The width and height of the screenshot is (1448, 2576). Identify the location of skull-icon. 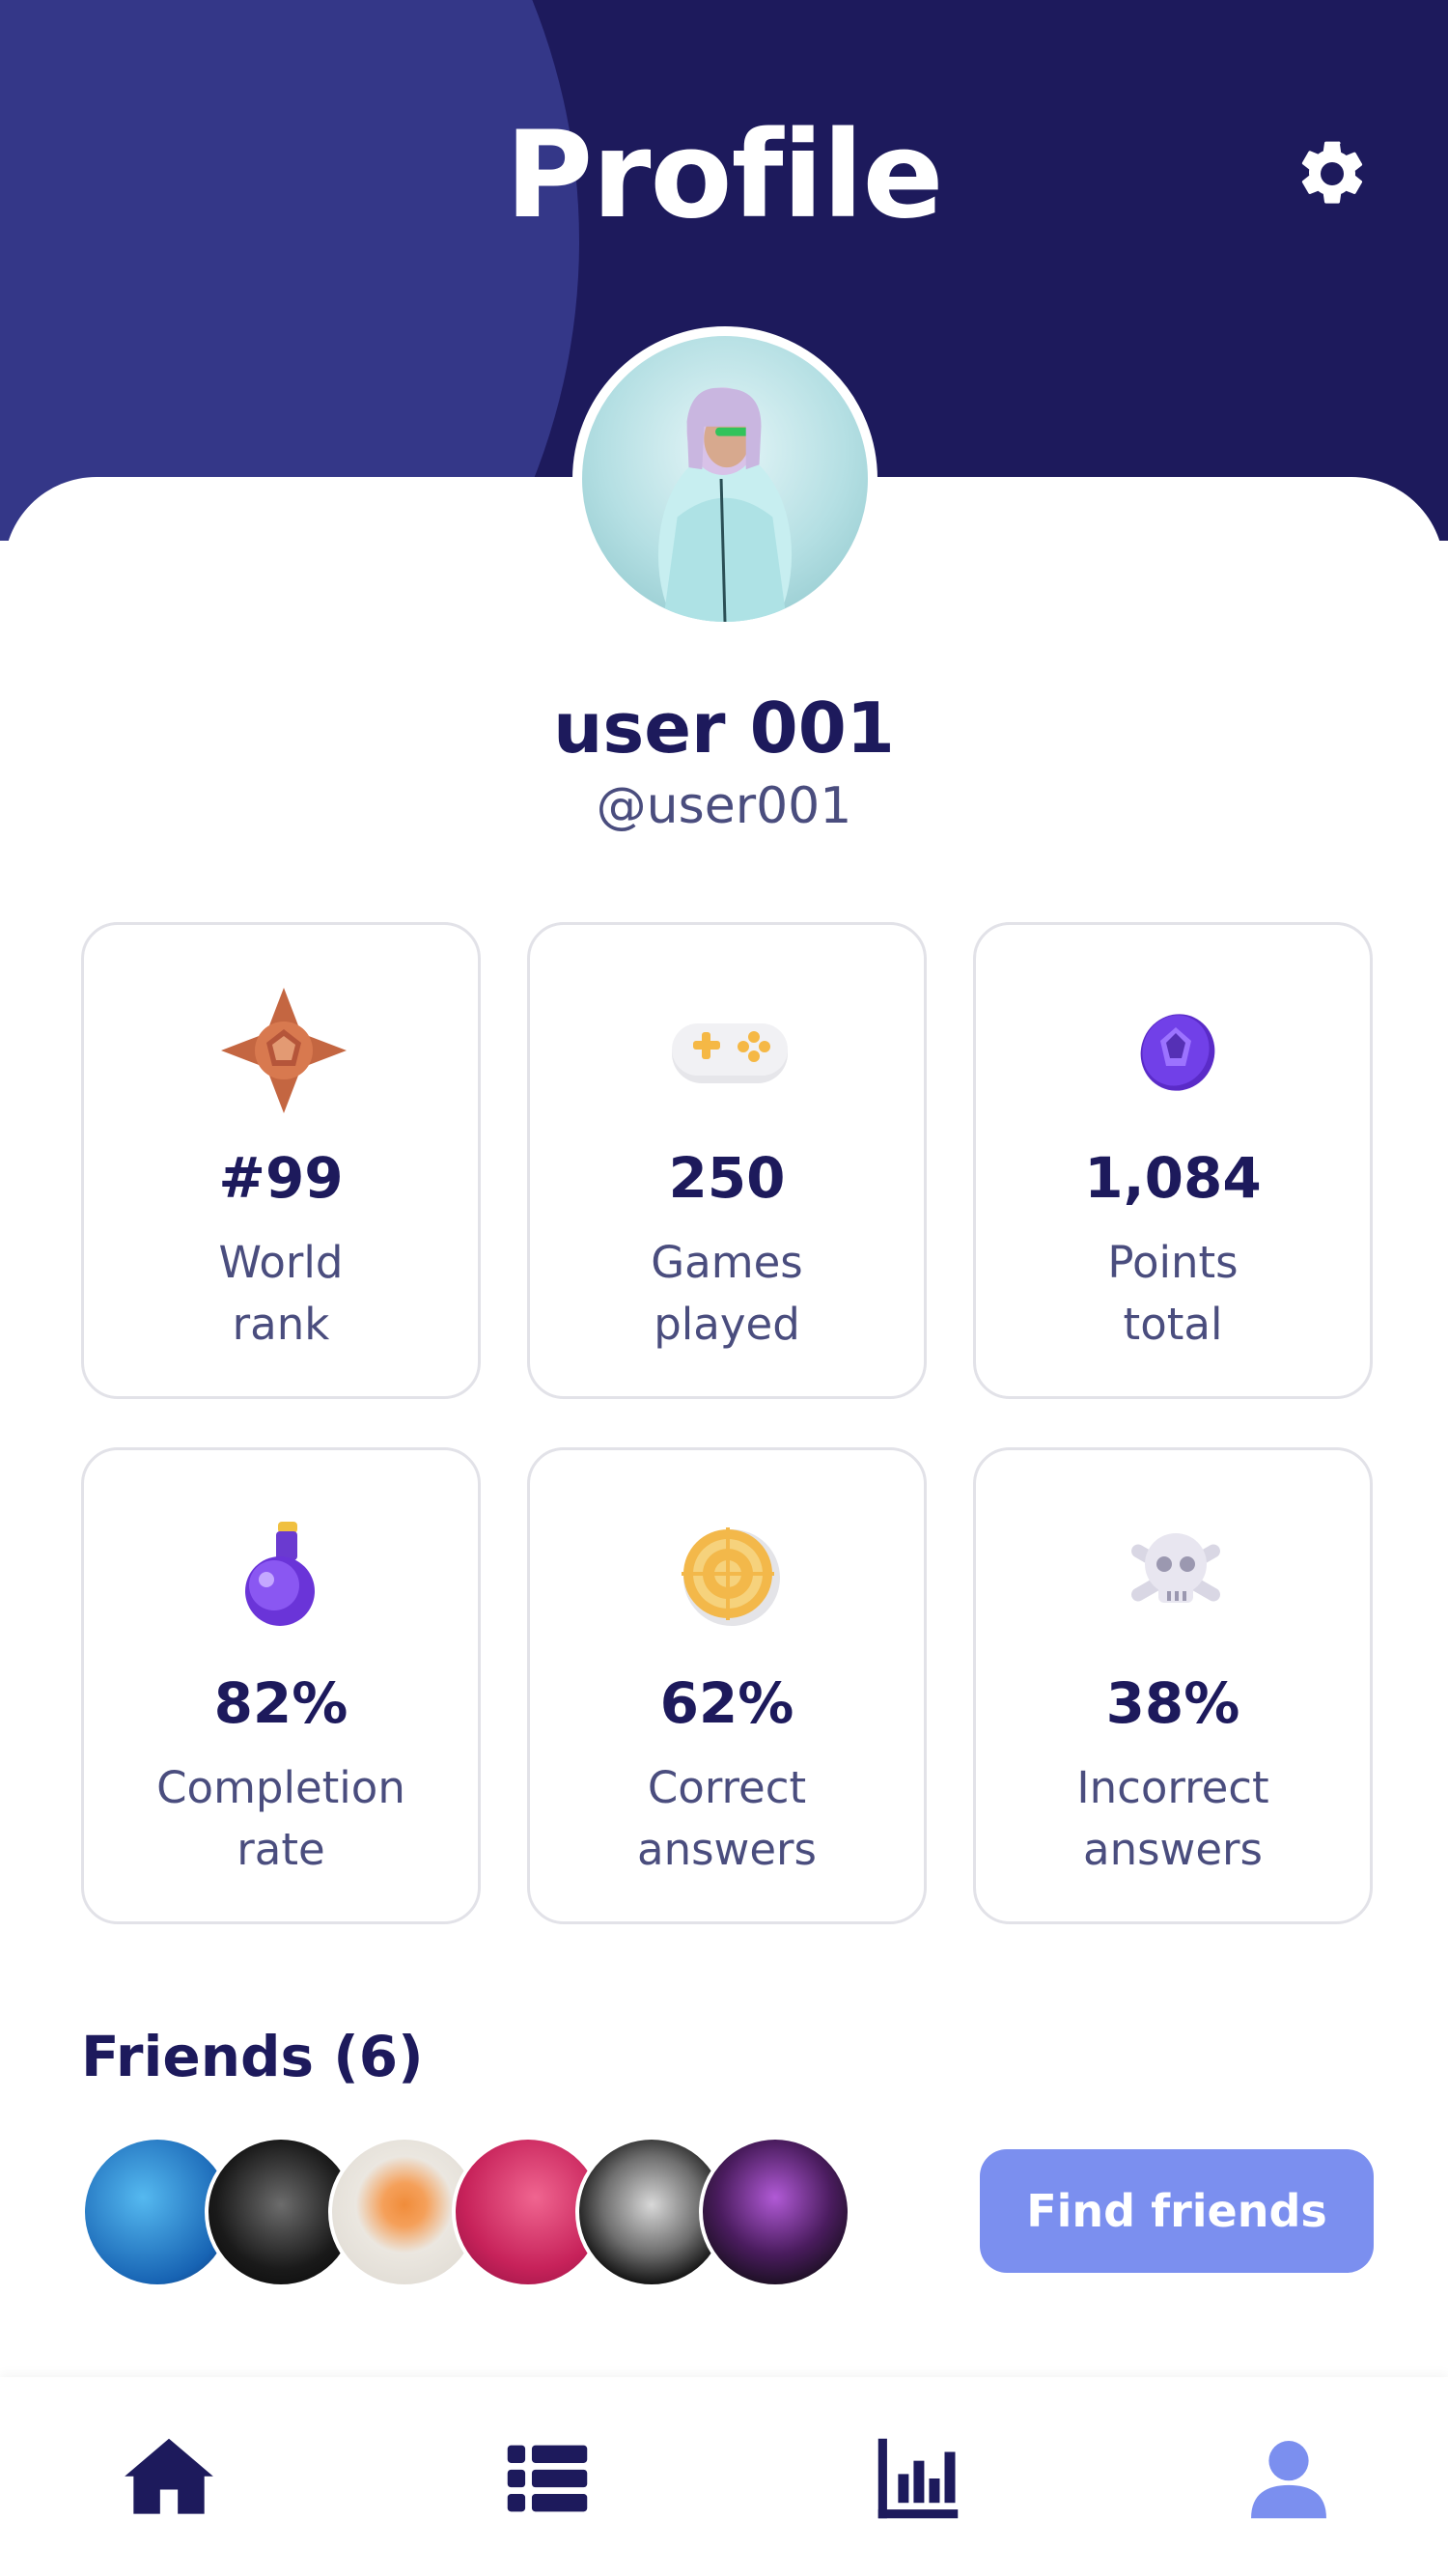
(1176, 1576).